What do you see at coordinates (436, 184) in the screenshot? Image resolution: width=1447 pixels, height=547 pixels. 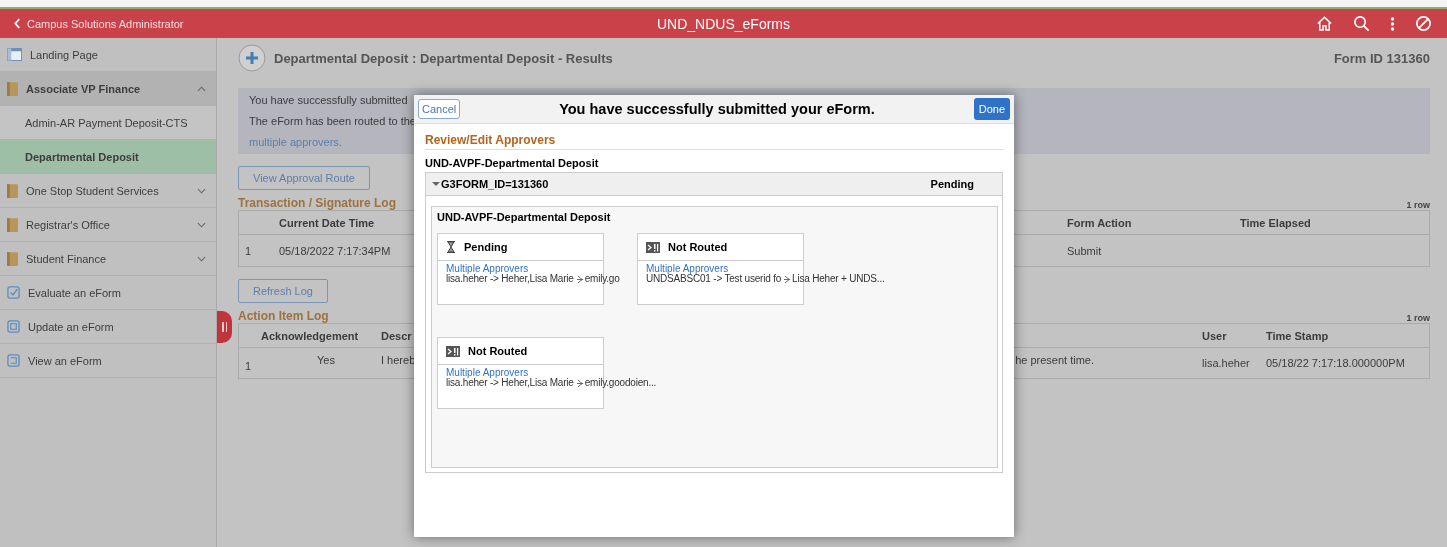 I see `disclosure-triangle-icon` at bounding box center [436, 184].